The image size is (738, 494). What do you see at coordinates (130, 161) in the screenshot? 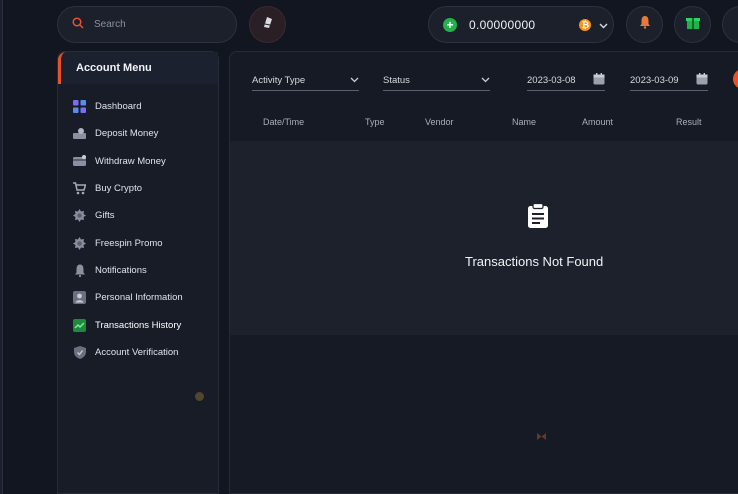
I see `sidebar-item-label: Withdraw Money` at bounding box center [130, 161].